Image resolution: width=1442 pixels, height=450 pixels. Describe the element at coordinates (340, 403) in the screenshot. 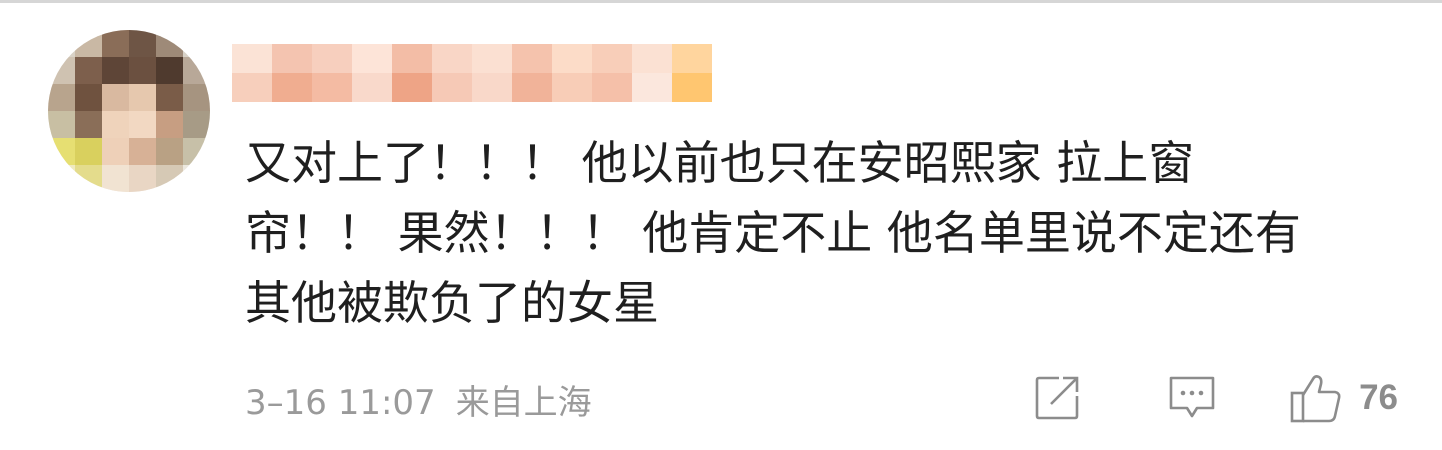

I see `comment-timestamp: 3–16 11:07` at that location.